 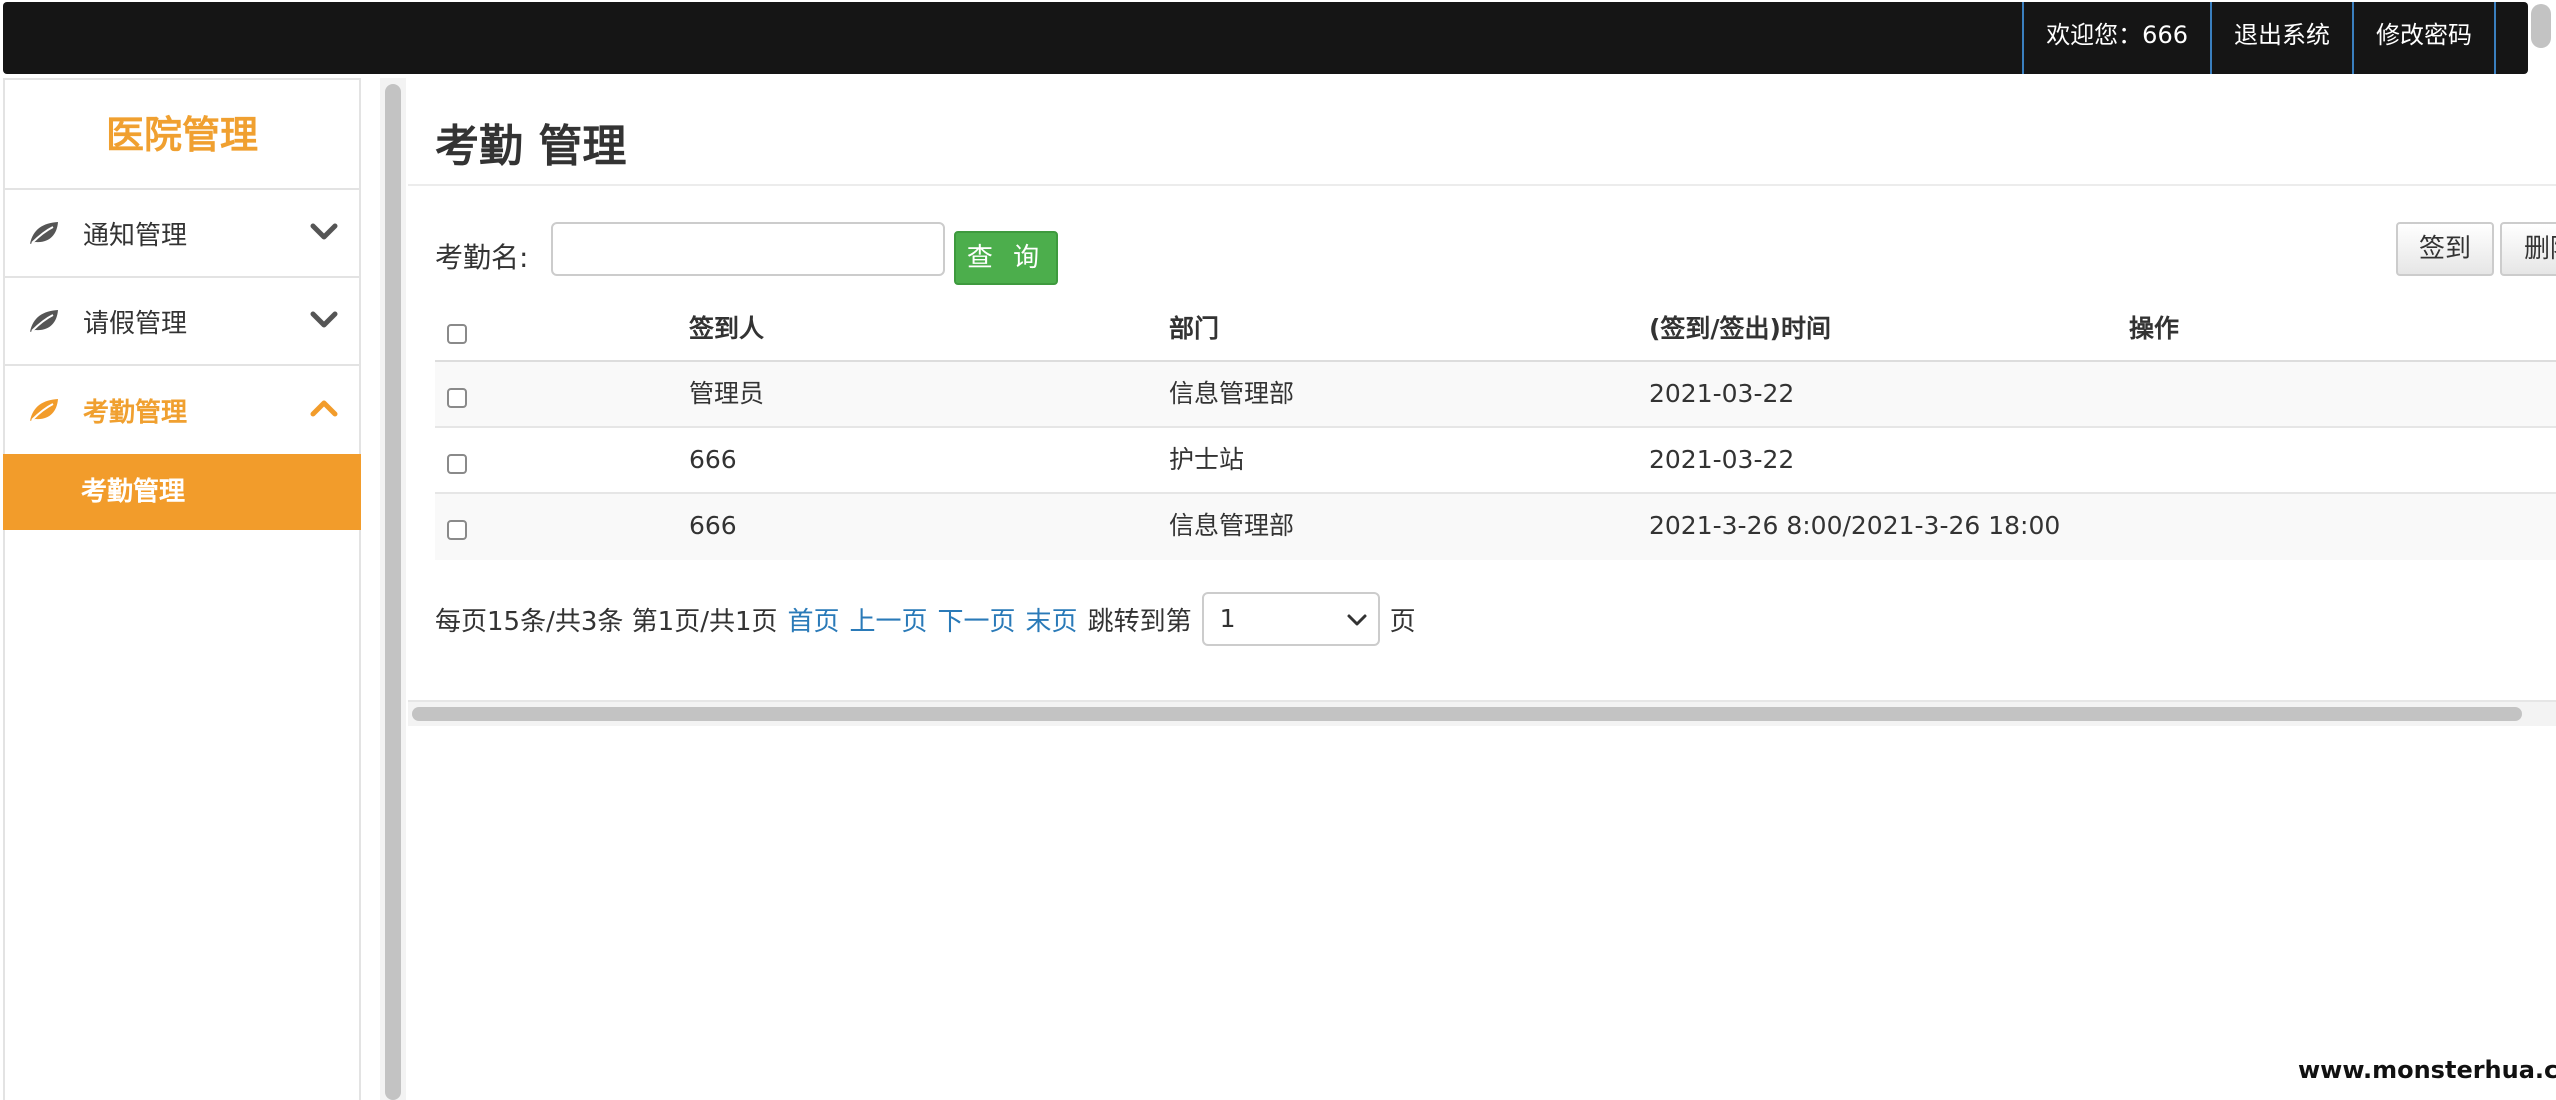 I want to click on sidebar-item-label: 考勤管理, so click(x=135, y=412).